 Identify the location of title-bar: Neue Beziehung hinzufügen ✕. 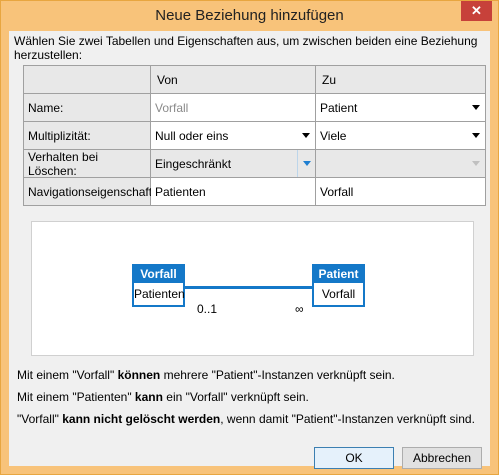
(249, 15).